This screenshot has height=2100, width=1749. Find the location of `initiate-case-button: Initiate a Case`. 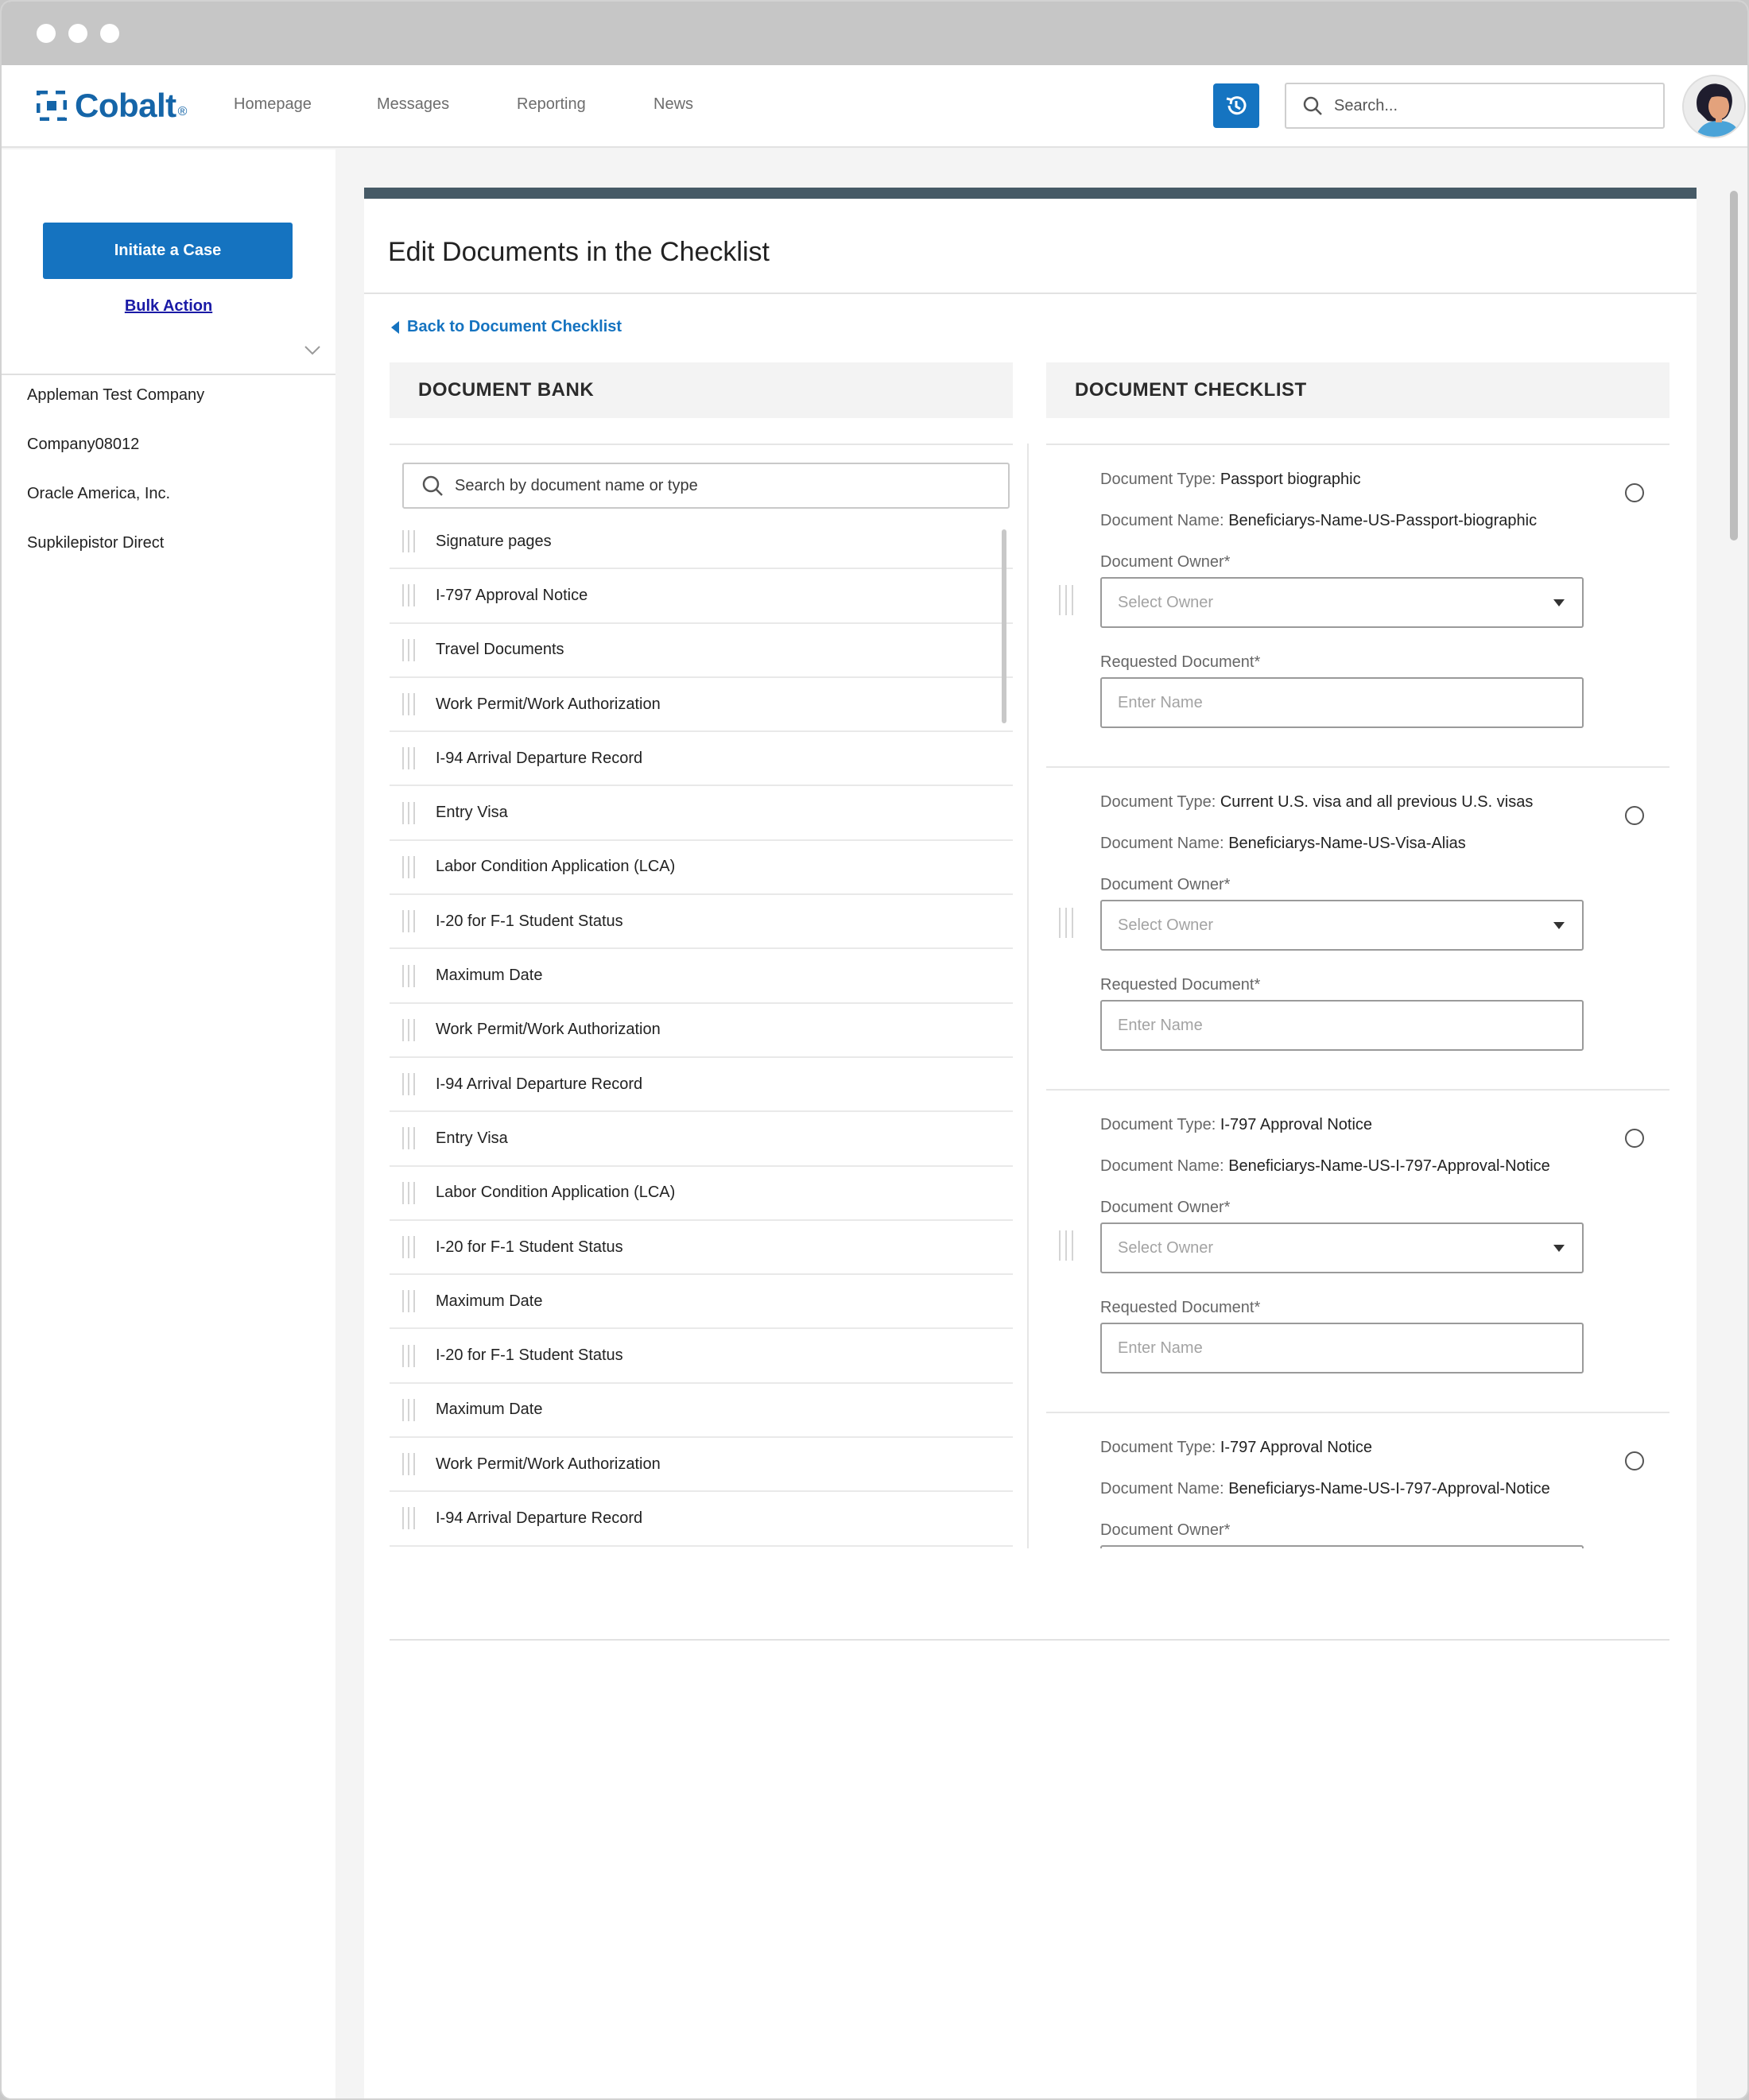

initiate-case-button: Initiate a Case is located at coordinates (168, 251).